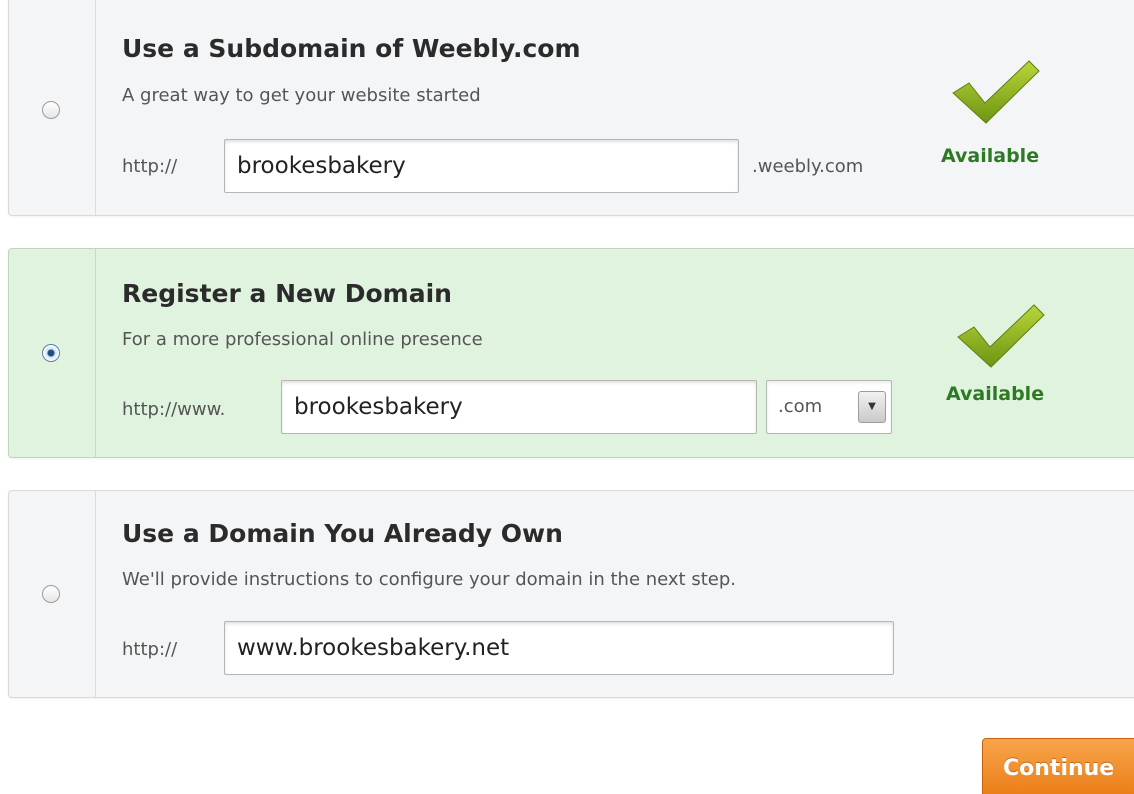  What do you see at coordinates (287, 293) in the screenshot?
I see `register-domain-title: Register a New Domain` at bounding box center [287, 293].